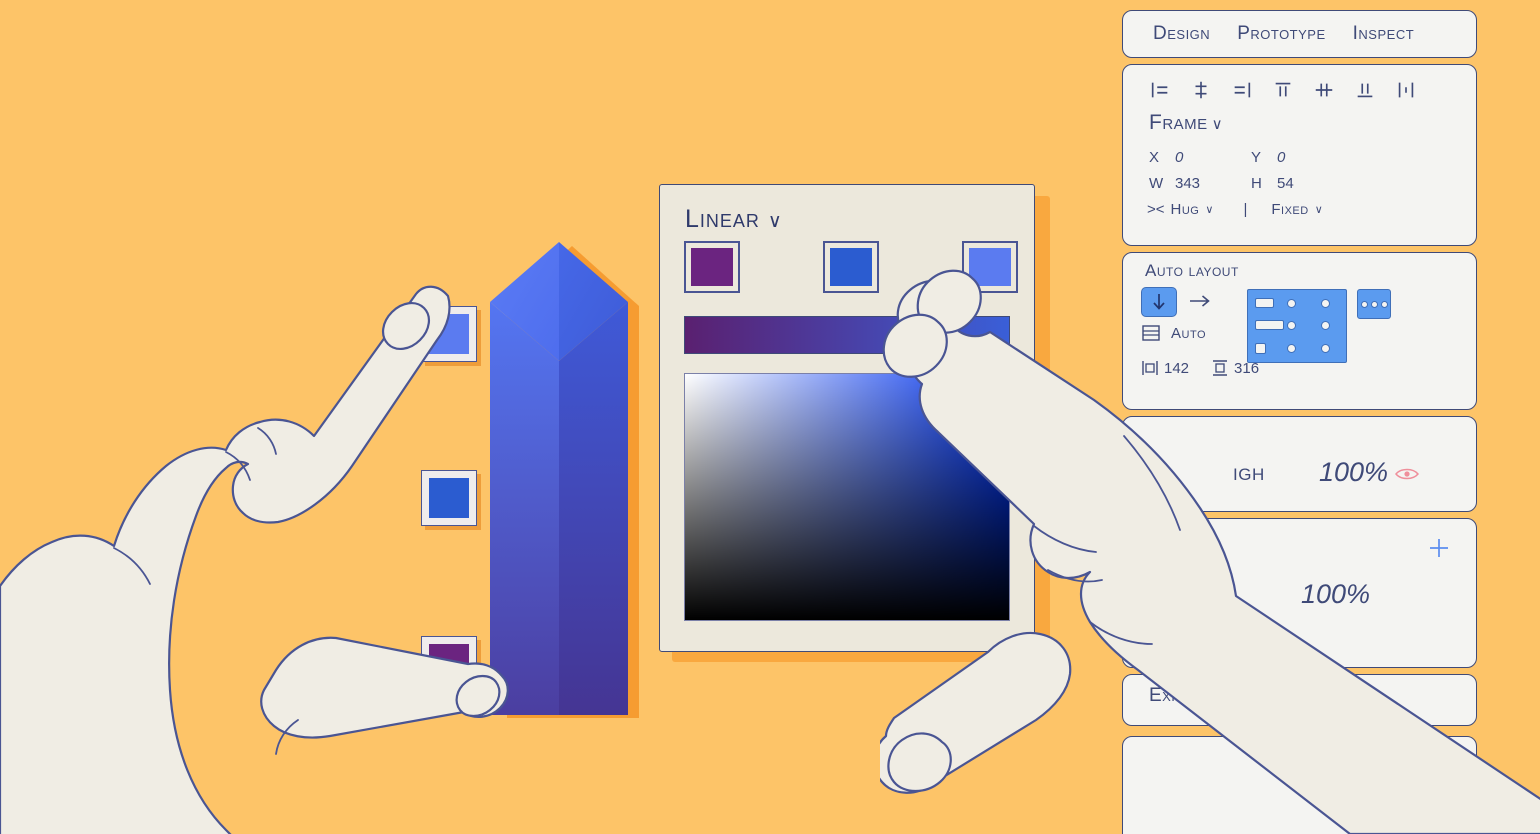 The height and width of the screenshot is (834, 1540). Describe the element at coordinates (1160, 90) in the screenshot. I see `align-left-icon` at that location.